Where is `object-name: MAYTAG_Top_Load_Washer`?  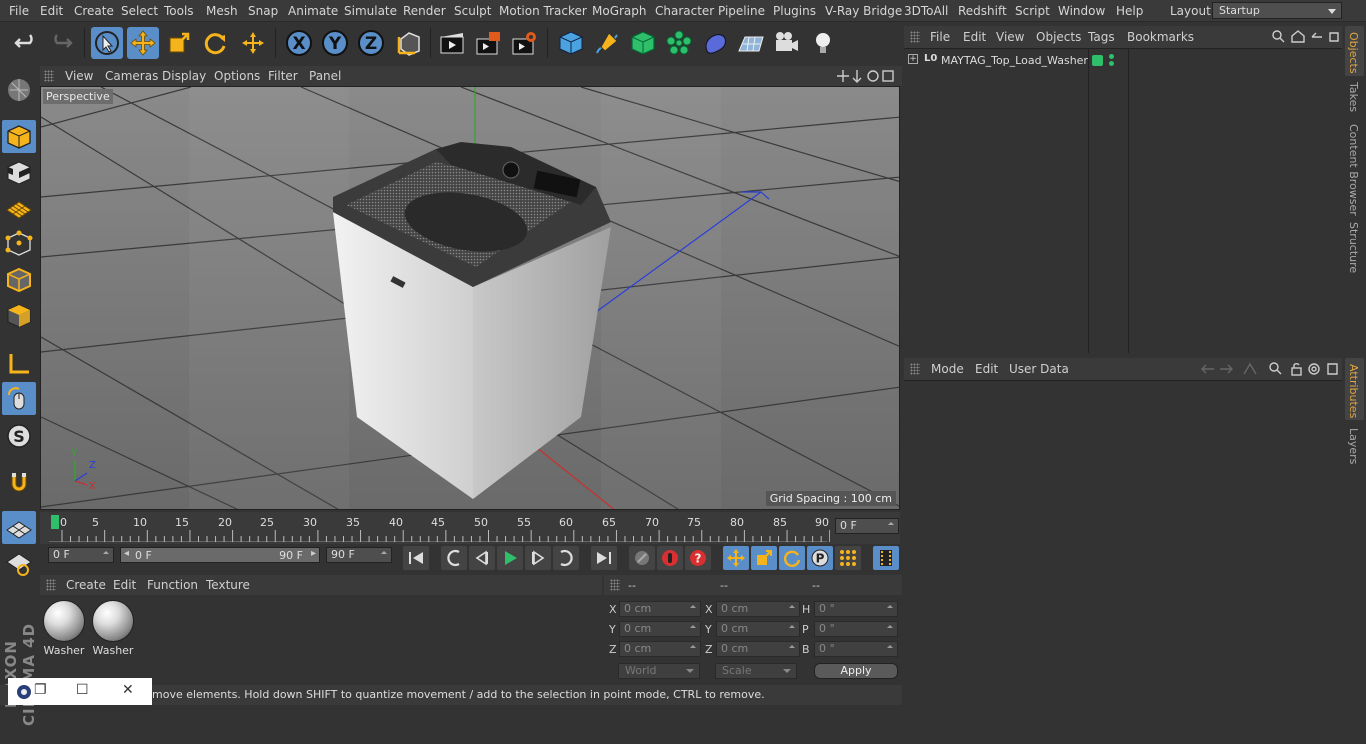
object-name: MAYTAG_Top_Load_Washer is located at coordinates (1014, 60).